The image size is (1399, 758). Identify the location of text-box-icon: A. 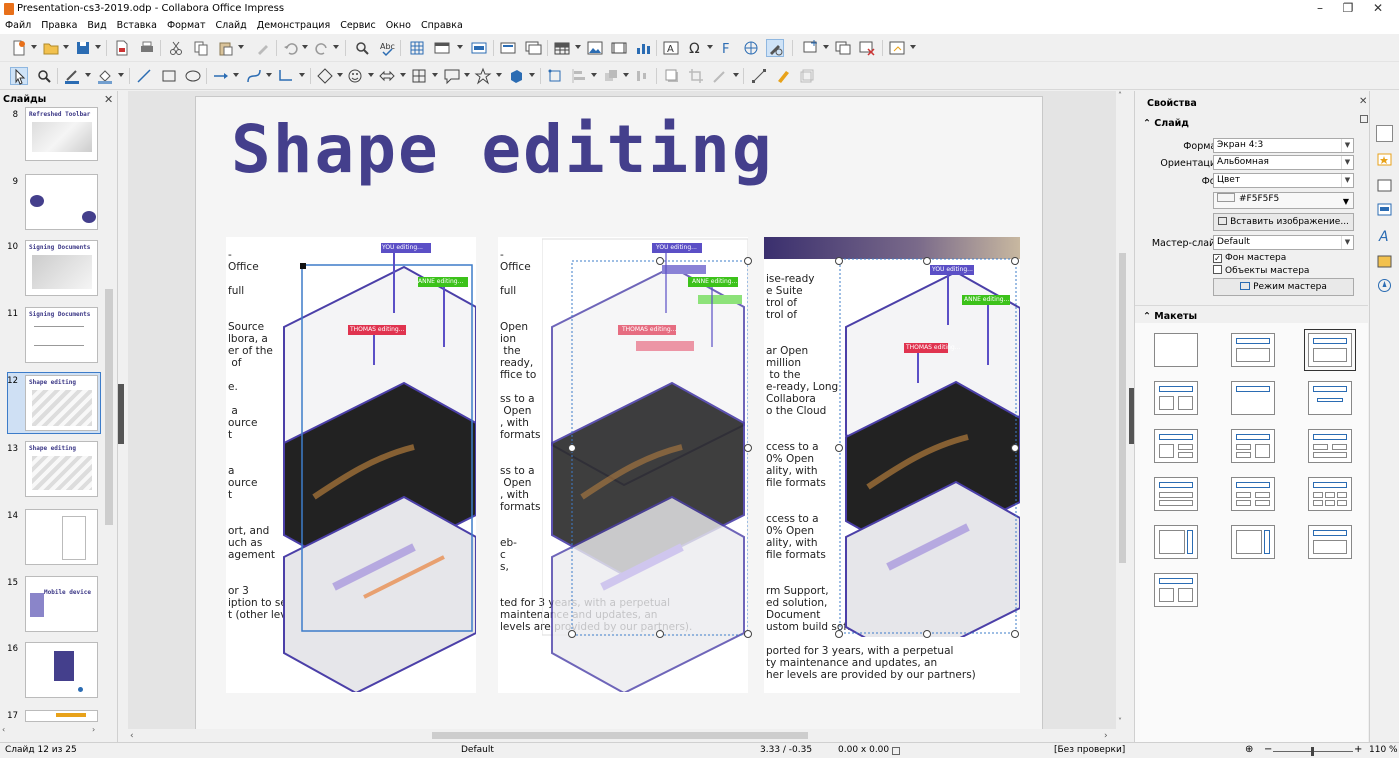
(671, 48).